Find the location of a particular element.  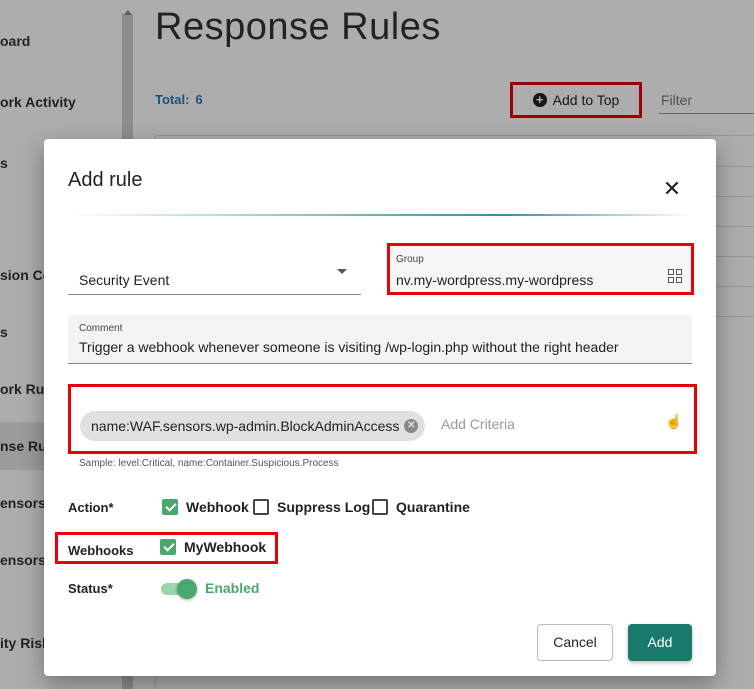

event-type-value: Security Event is located at coordinates (124, 280).